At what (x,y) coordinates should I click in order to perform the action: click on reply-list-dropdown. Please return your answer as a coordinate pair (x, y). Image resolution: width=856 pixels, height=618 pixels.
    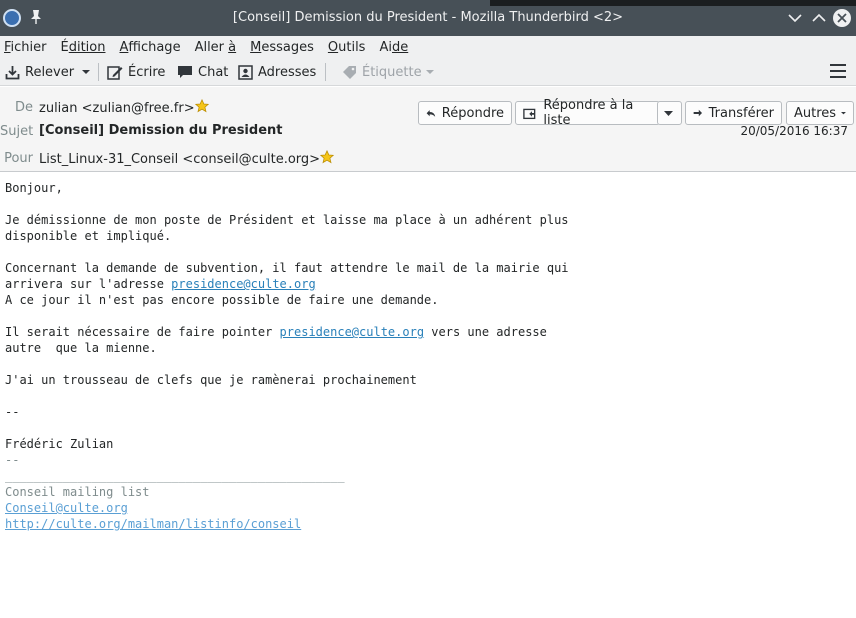
    Looking at the image, I should click on (669, 113).